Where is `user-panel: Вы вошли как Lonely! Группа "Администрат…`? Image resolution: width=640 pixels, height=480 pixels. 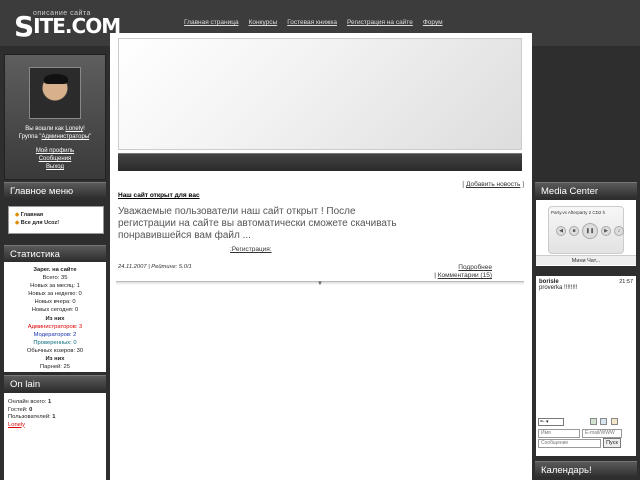
user-panel: Вы вошли как Lonely! Группа "Администрат… is located at coordinates (55, 117).